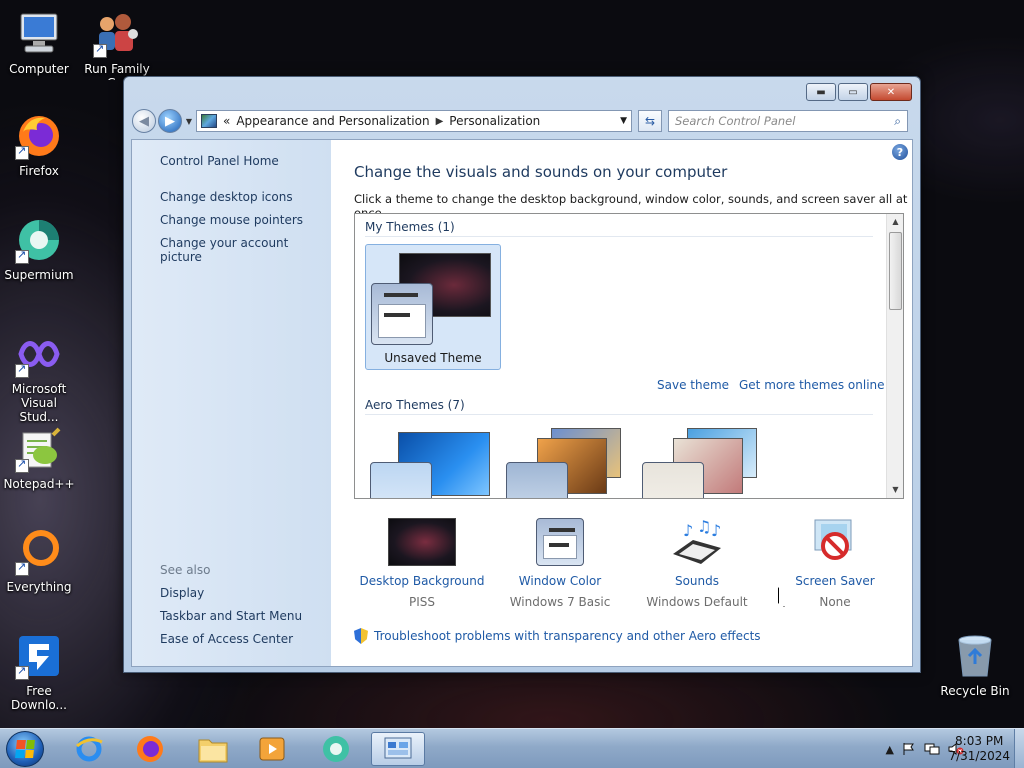 The height and width of the screenshot is (768, 1024). What do you see at coordinates (512, 748) in the screenshot?
I see `taskbar: ▲ 8:03 PM 7/31/2024` at bounding box center [512, 748].